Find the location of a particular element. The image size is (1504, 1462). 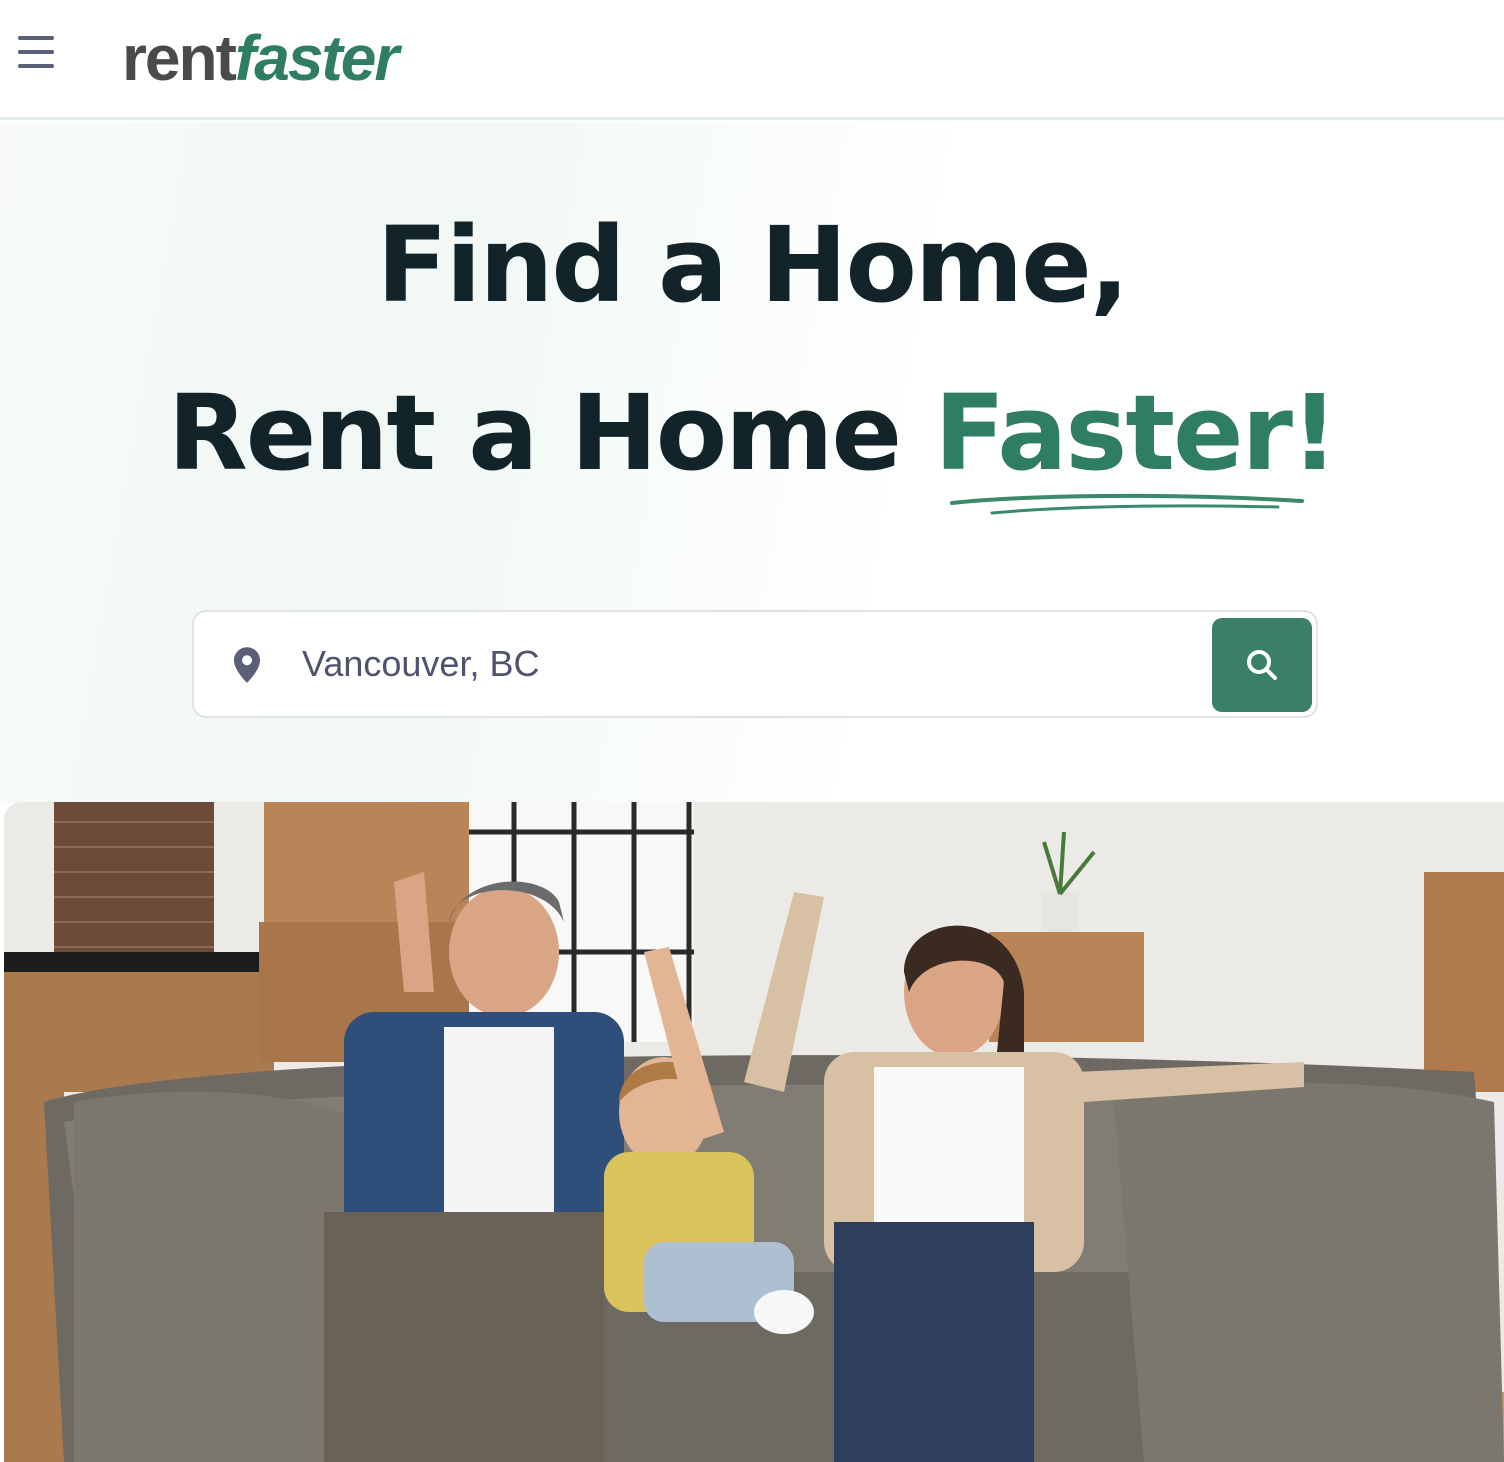

underline-swoosh-icon is located at coordinates (1127, 504).